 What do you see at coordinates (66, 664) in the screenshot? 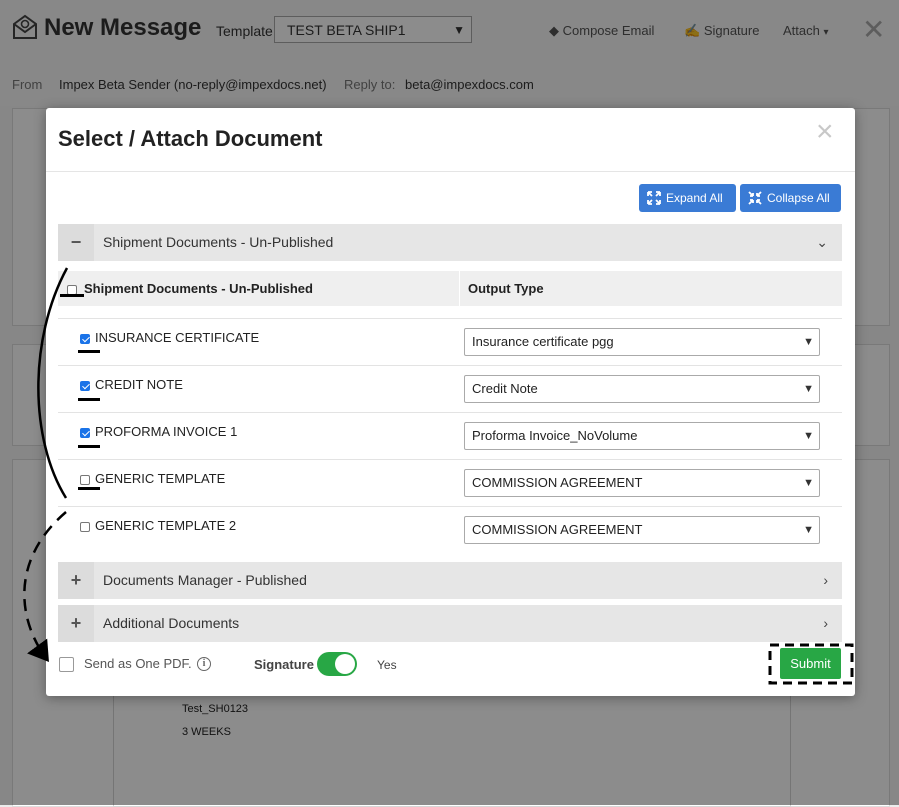
I see `send-as-one-pdf-checkbox` at bounding box center [66, 664].